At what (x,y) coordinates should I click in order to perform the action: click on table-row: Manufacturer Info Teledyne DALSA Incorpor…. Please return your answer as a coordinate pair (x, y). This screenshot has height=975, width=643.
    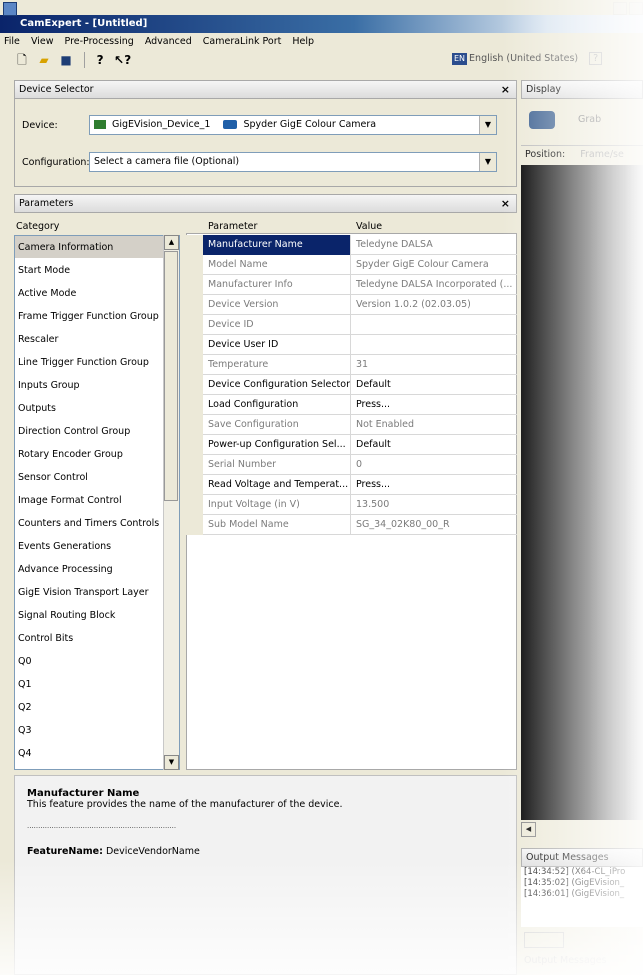
    Looking at the image, I should click on (351, 285).